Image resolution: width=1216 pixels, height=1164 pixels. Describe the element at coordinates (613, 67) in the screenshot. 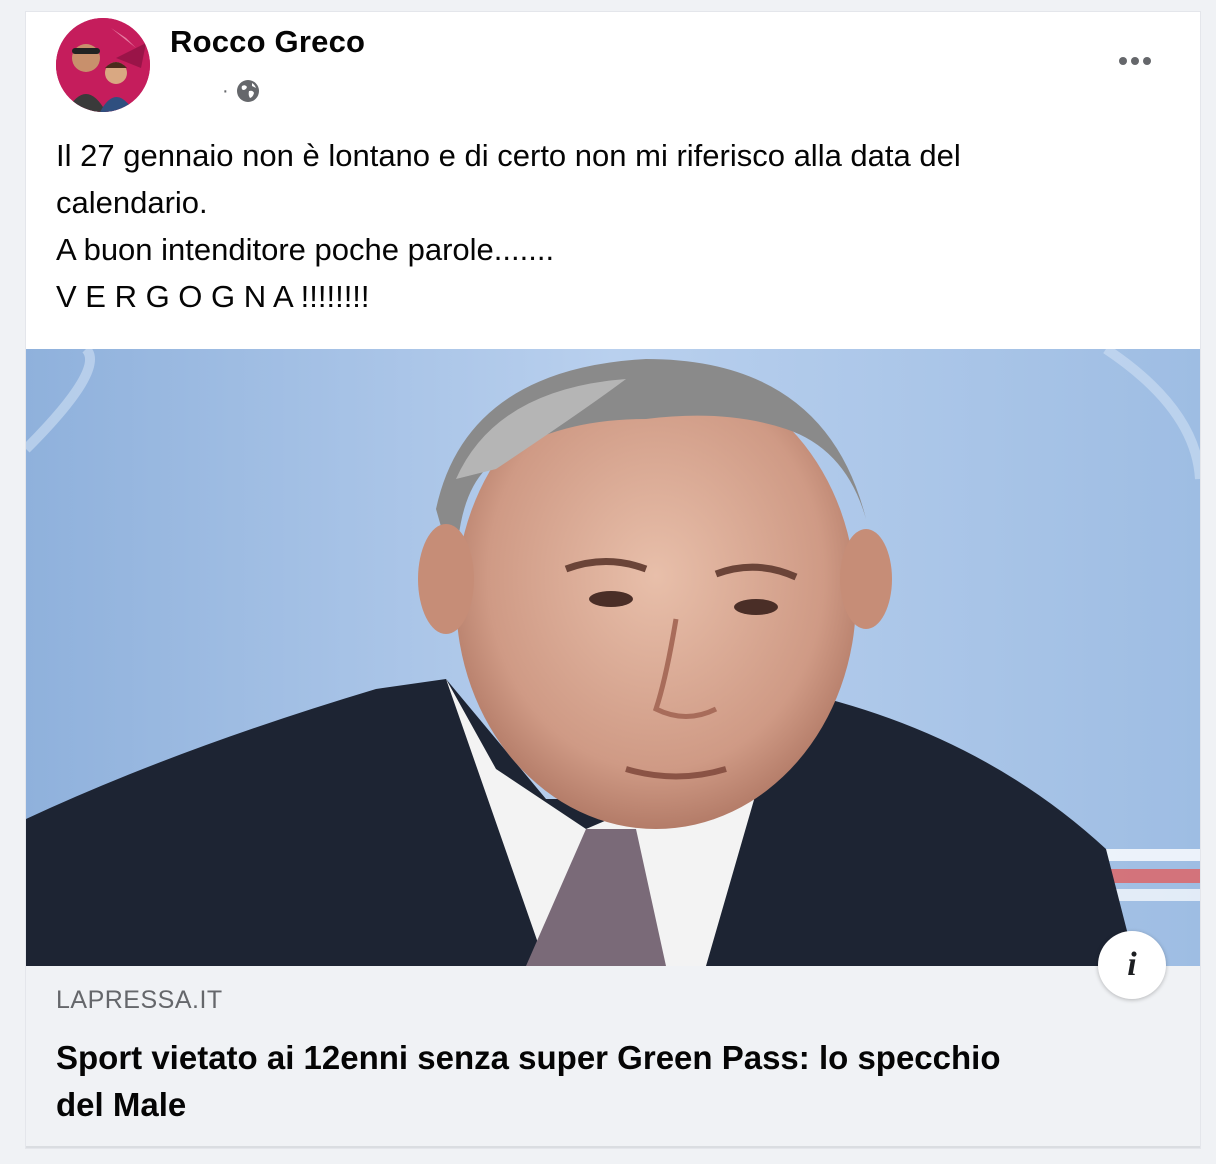

I see `post-header: Rocco Greco ·` at that location.